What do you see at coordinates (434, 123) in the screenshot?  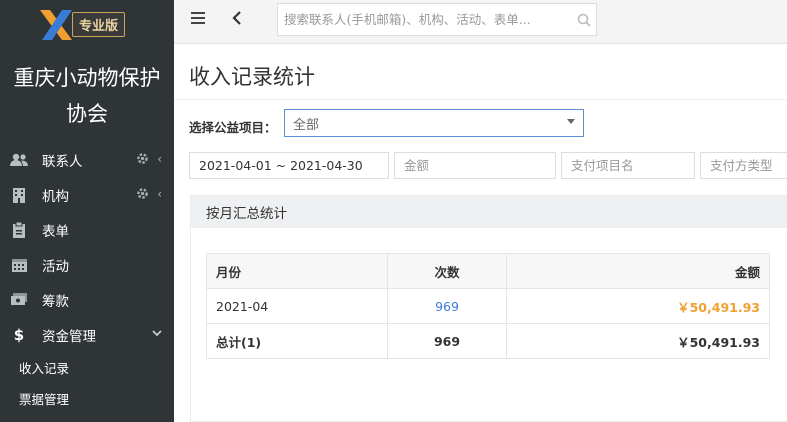 I see `project-select: 全部` at bounding box center [434, 123].